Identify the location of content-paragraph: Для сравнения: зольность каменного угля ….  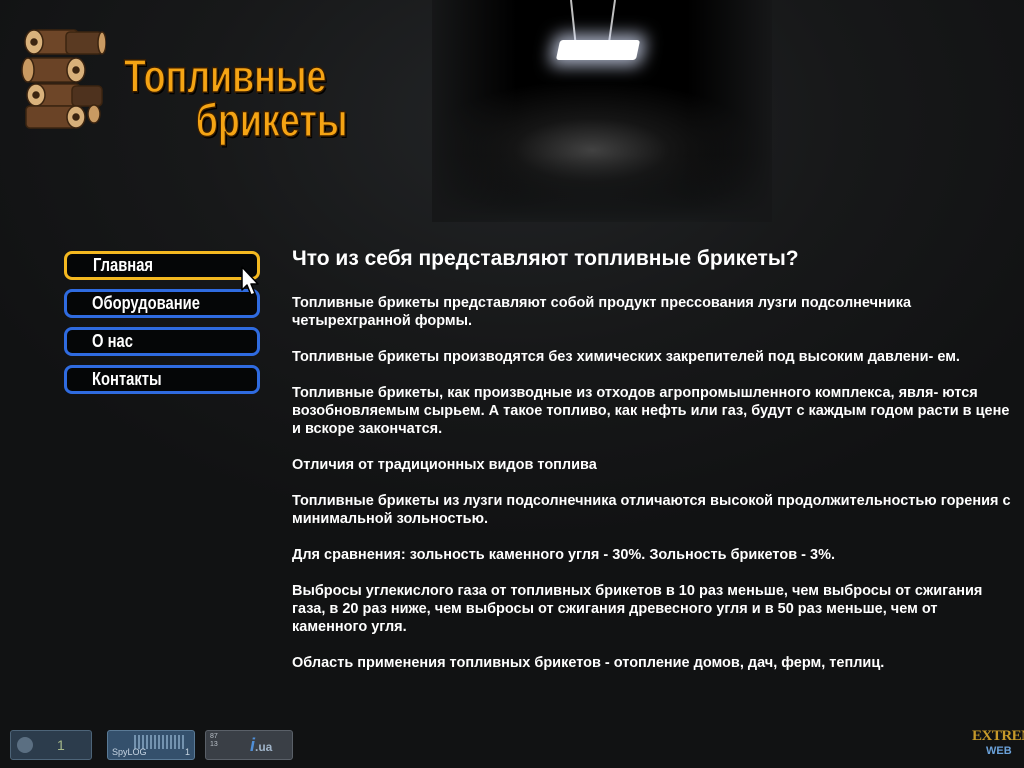
(563, 555).